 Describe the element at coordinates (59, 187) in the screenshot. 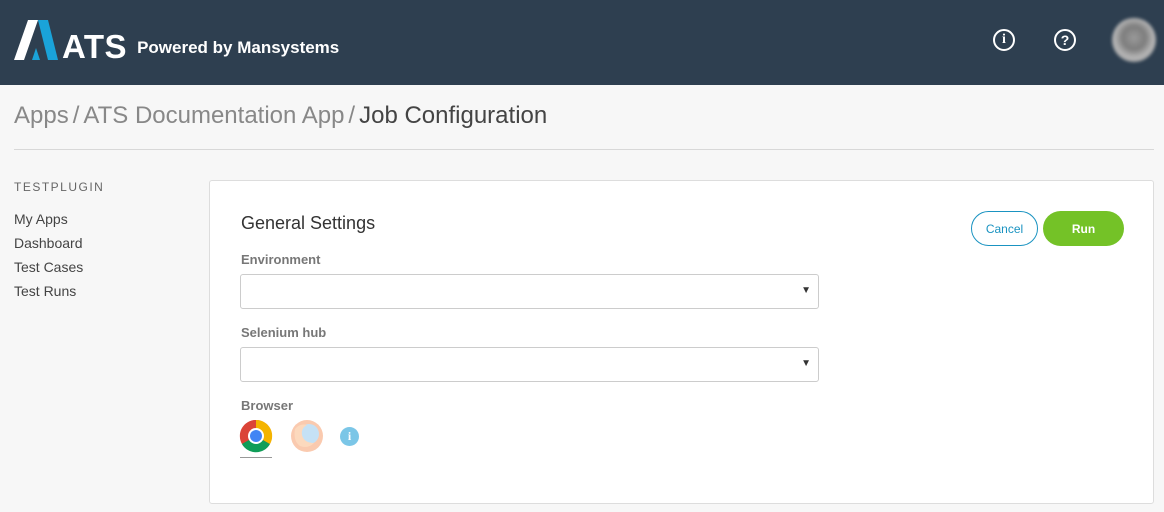

I see `sidebar-title: TESTPLUGIN` at that location.